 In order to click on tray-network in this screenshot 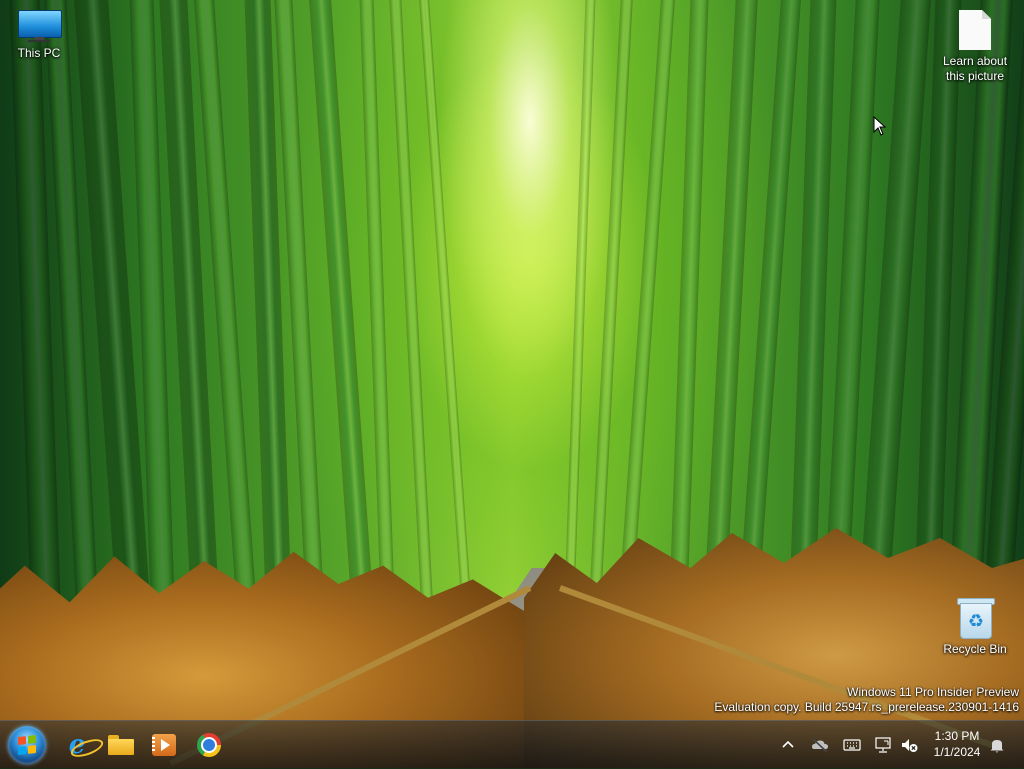, I will do `click(883, 745)`.